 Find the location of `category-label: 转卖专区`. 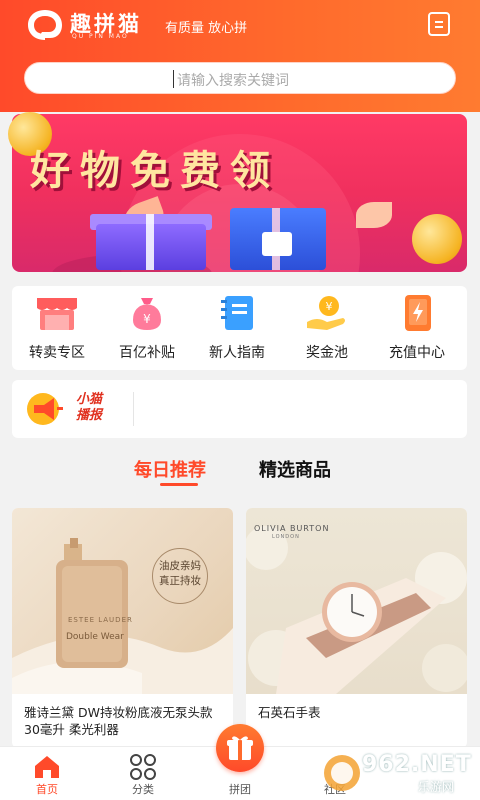

category-label: 转卖专区 is located at coordinates (57, 353).